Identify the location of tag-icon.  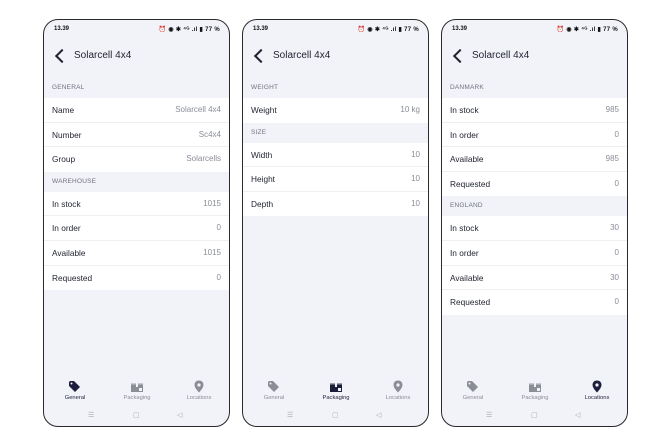
(75, 386).